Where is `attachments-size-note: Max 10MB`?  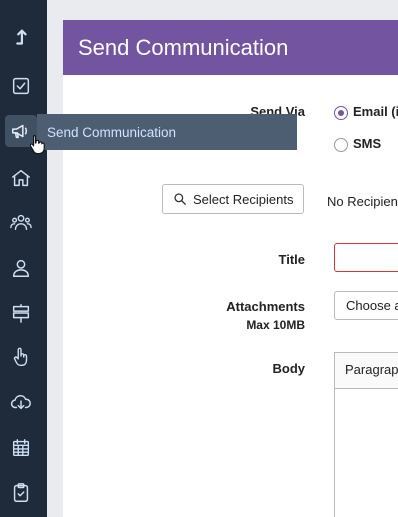
attachments-size-note: Max 10MB is located at coordinates (275, 325).